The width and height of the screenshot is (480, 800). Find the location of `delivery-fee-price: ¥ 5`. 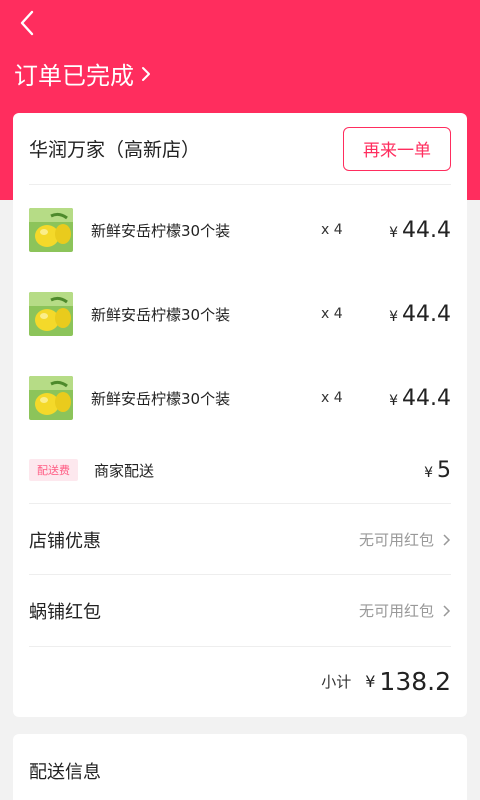

delivery-fee-price: ¥ 5 is located at coordinates (437, 470).